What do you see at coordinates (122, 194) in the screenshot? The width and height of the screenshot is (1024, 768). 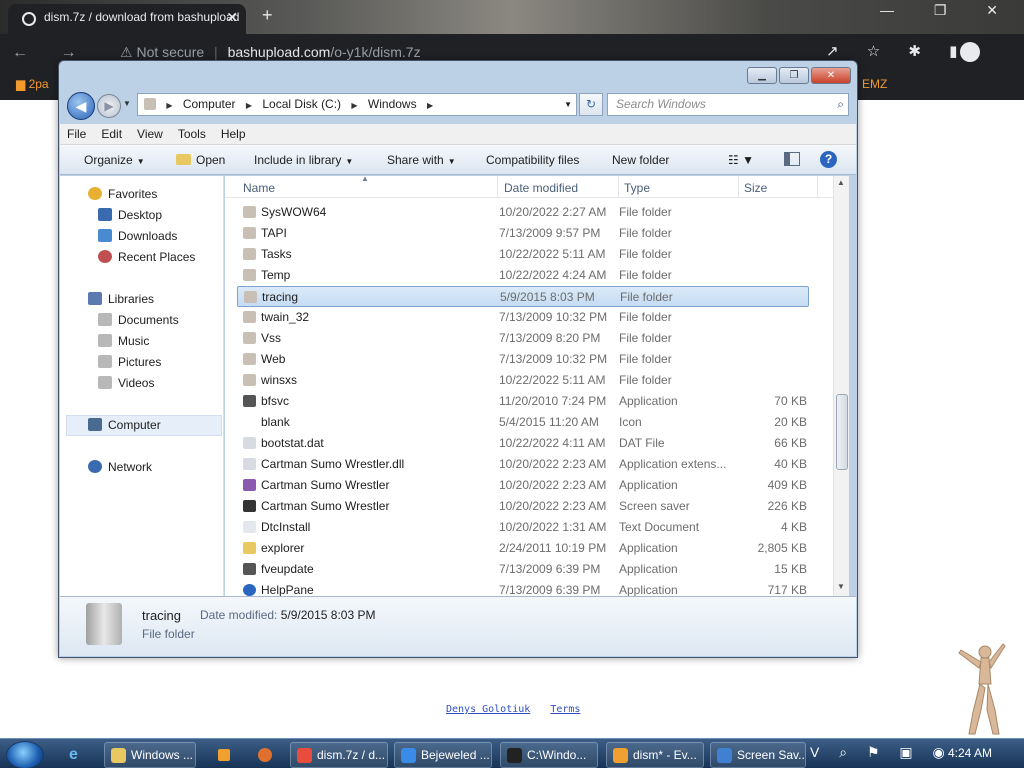 I see `nav-favorites: Favorites` at bounding box center [122, 194].